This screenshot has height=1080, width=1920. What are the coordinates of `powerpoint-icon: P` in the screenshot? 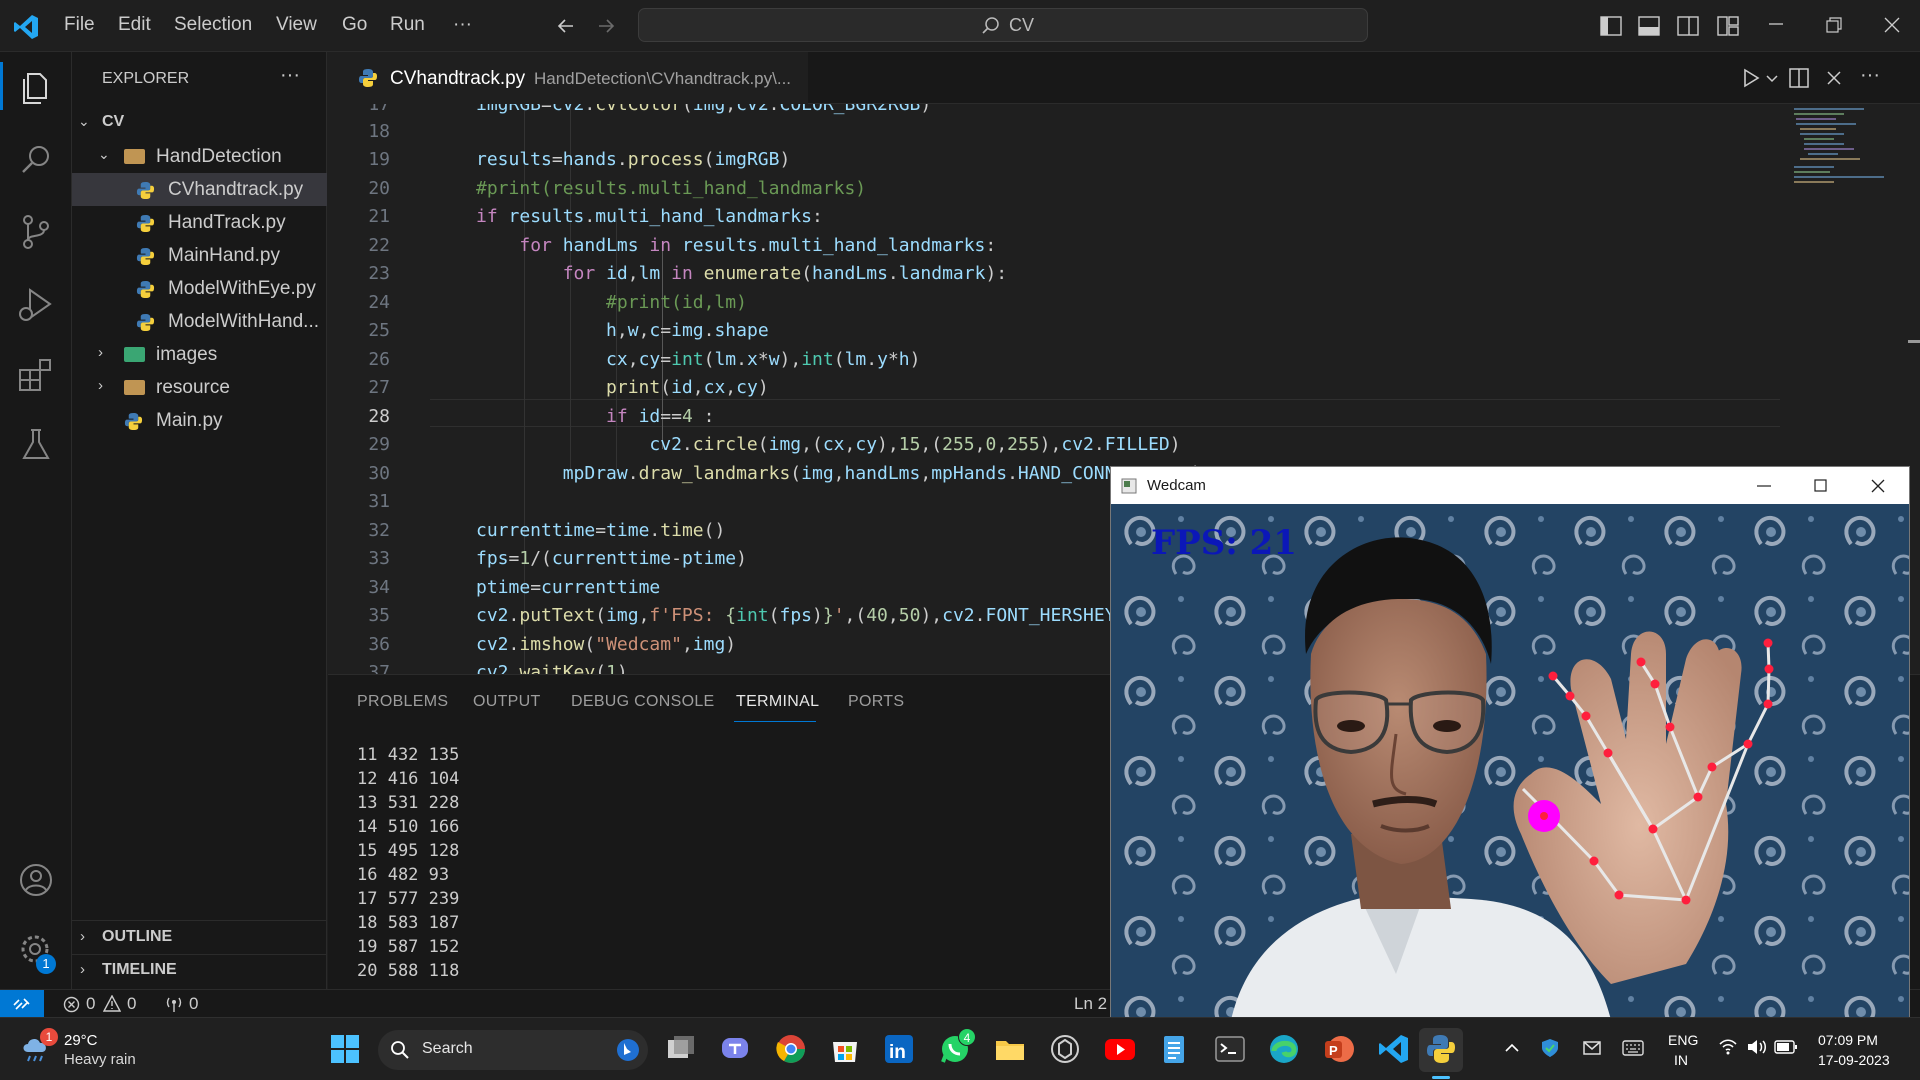 It's located at (1339, 1049).